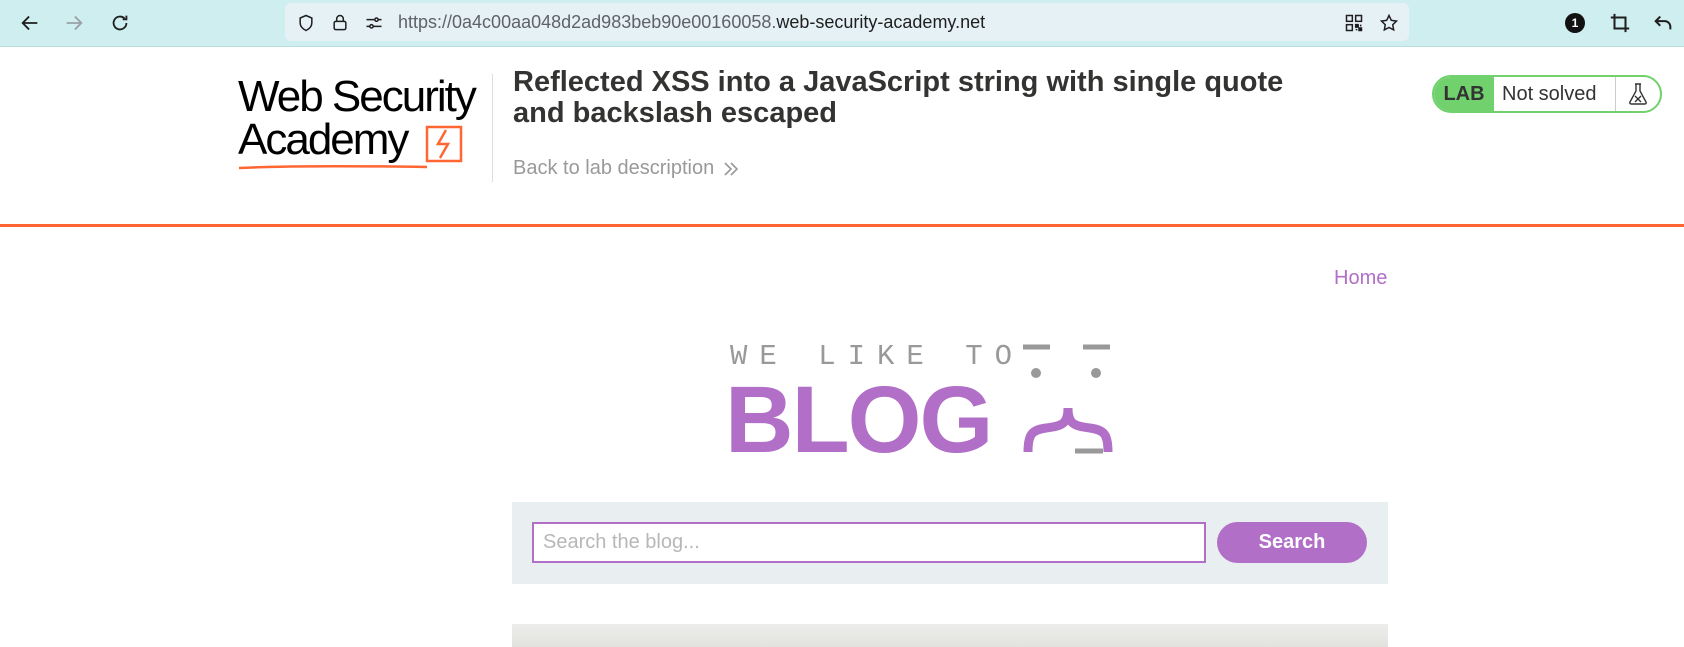 This screenshot has width=1684, height=647. What do you see at coordinates (340, 23) in the screenshot?
I see `lock-icon` at bounding box center [340, 23].